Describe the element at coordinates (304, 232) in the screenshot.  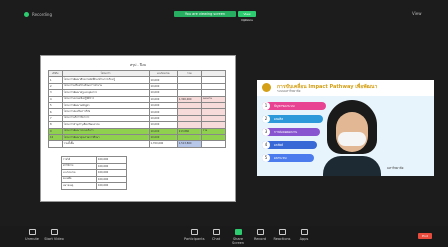
I see `apps-icon` at that location.